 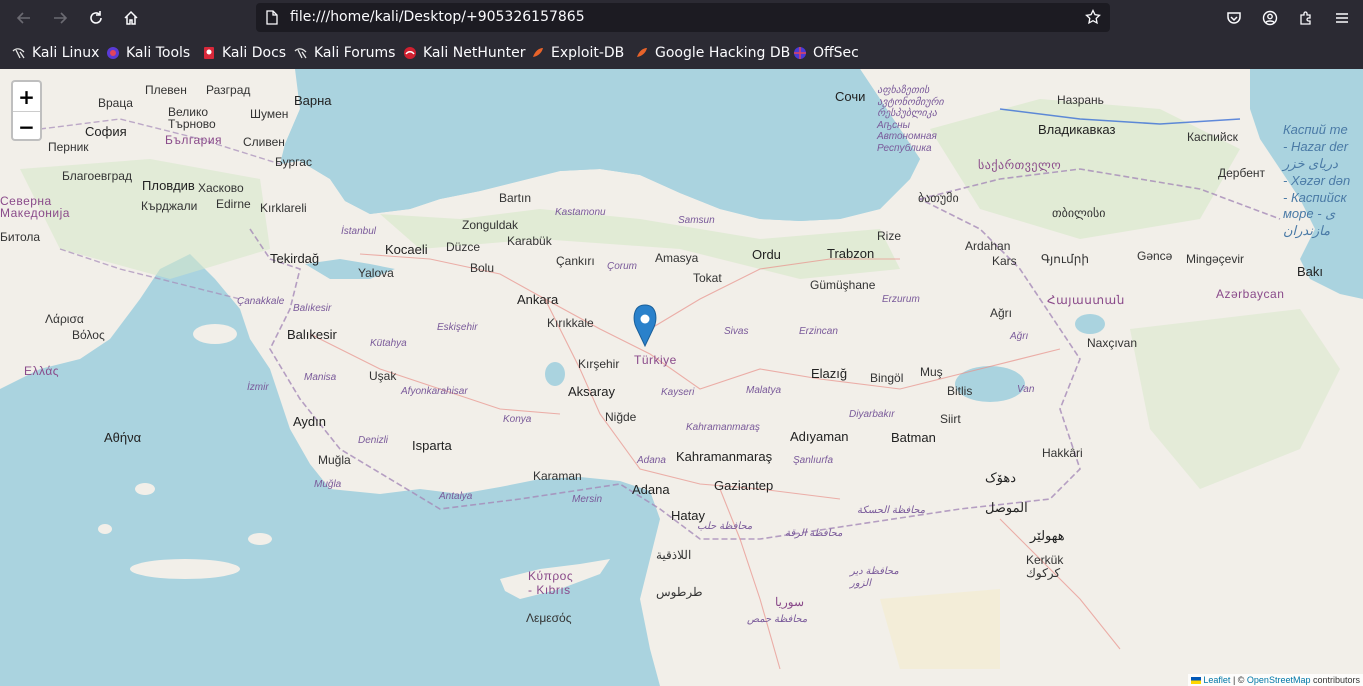 What do you see at coordinates (764, 390) in the screenshot?
I see `map-label-malatya: Malatya` at bounding box center [764, 390].